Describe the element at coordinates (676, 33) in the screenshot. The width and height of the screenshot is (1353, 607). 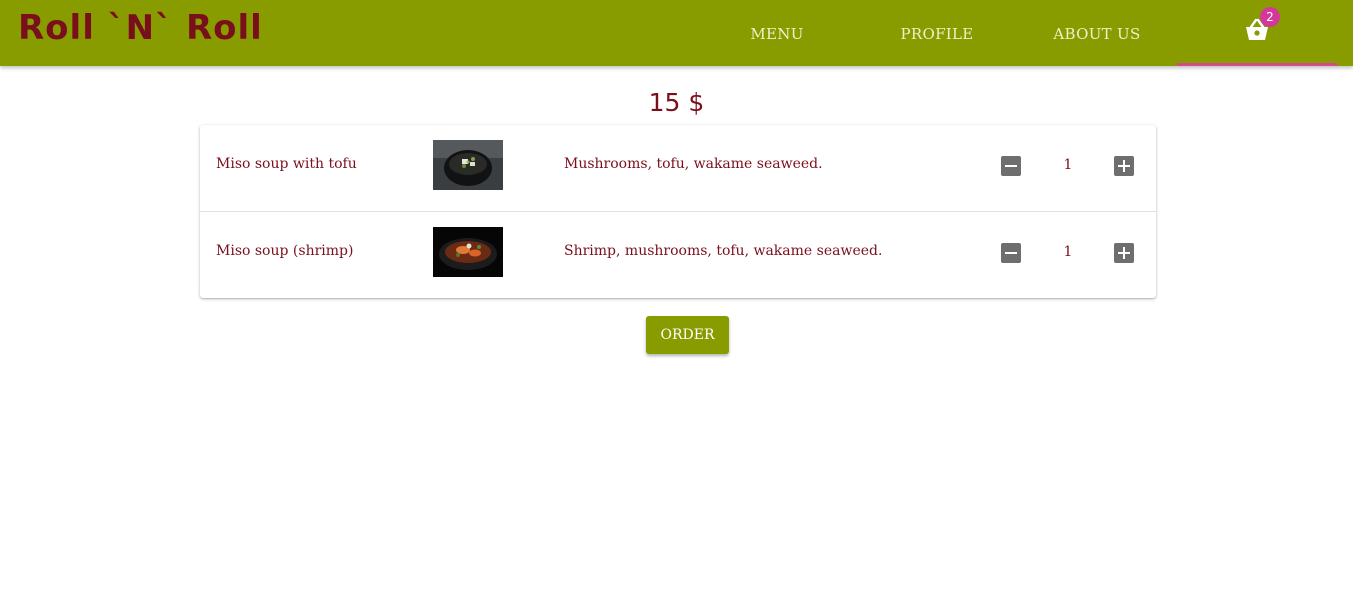
I see `app-bar: Roll `N` Roll MENU PROFILE ABOUT US 2` at that location.